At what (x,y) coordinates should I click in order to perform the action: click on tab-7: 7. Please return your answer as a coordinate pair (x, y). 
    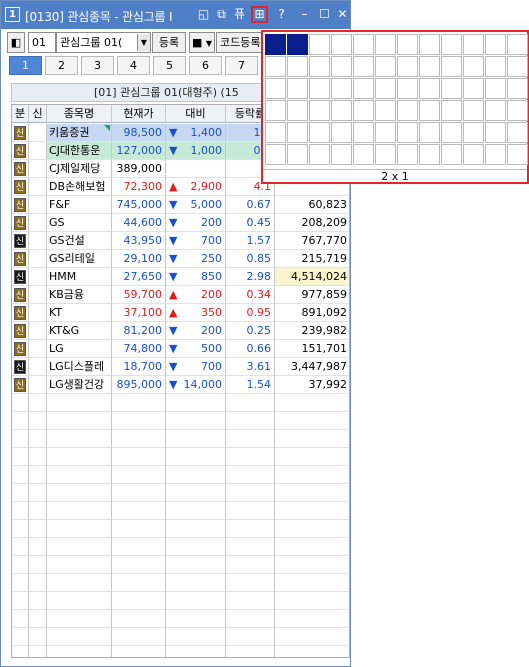
    Looking at the image, I should click on (241, 65).